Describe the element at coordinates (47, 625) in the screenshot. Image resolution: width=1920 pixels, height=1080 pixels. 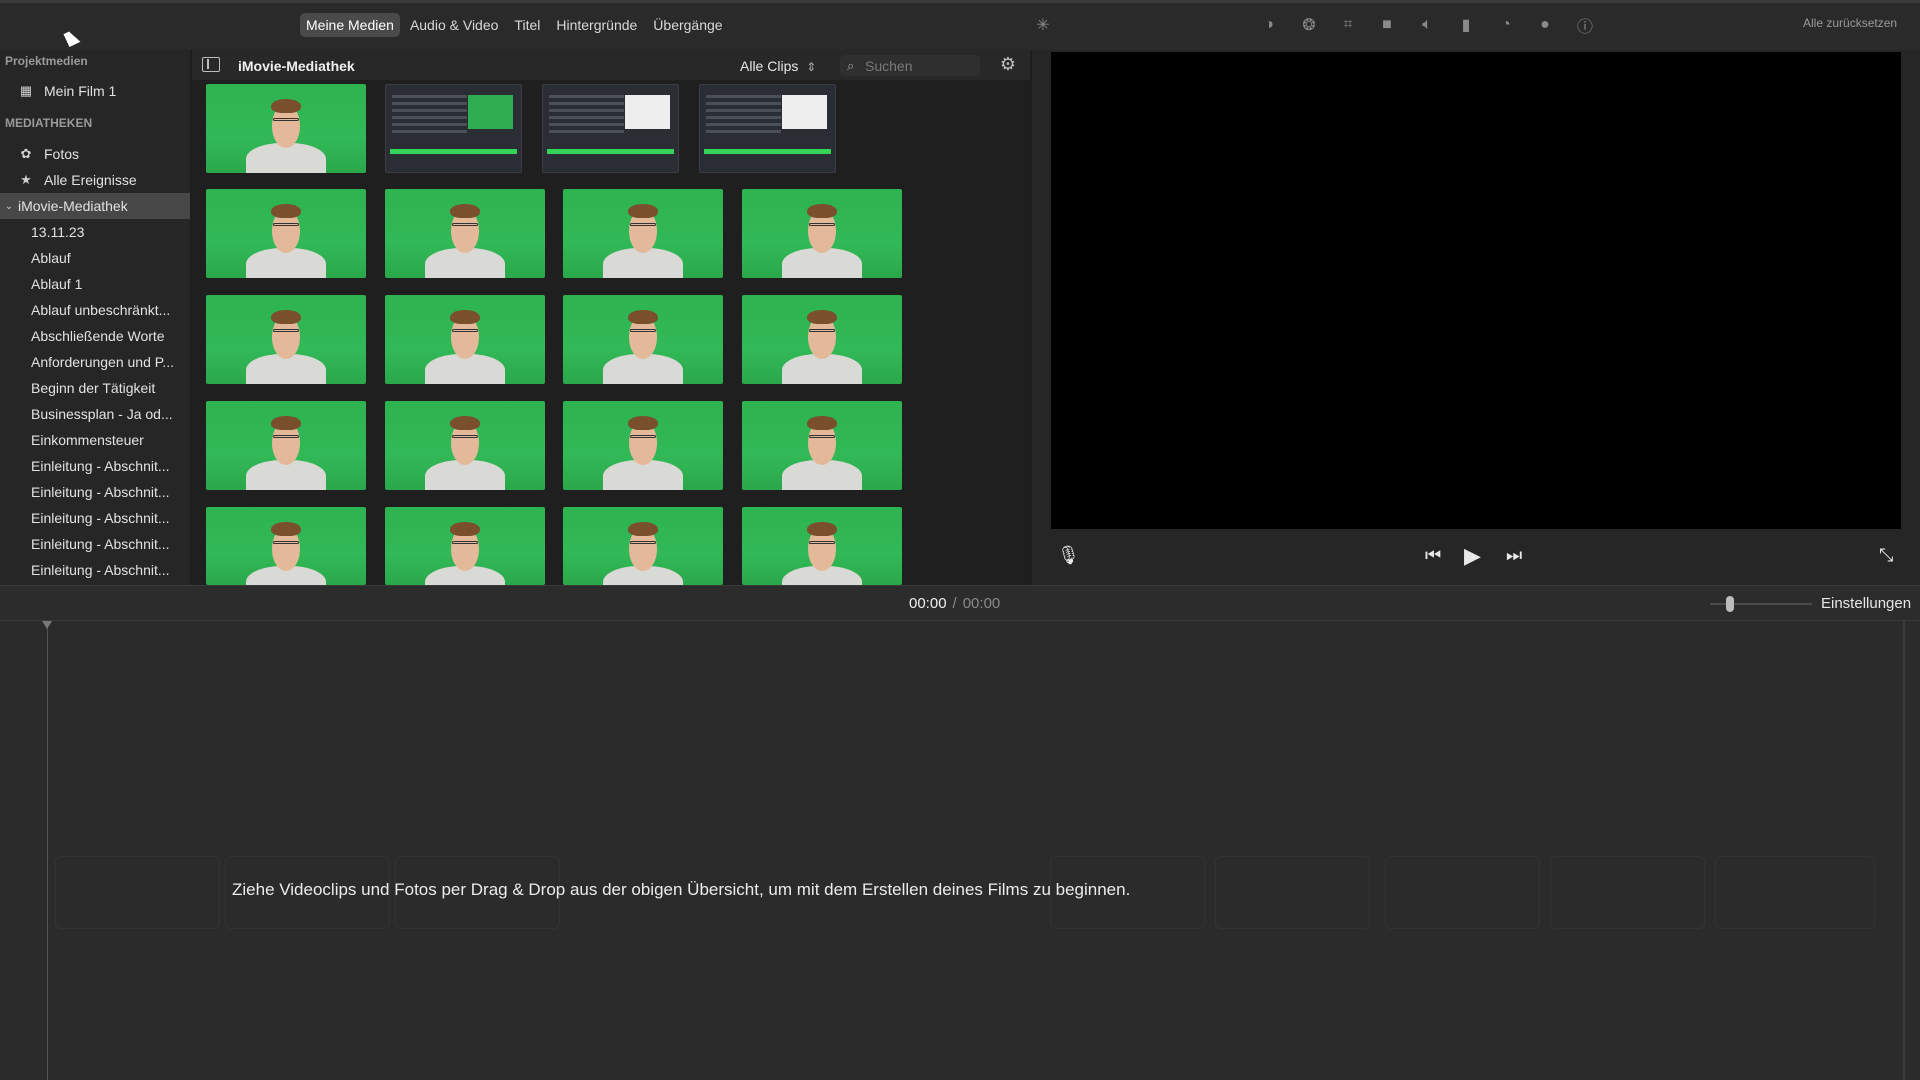
I see `playhead-handle` at that location.